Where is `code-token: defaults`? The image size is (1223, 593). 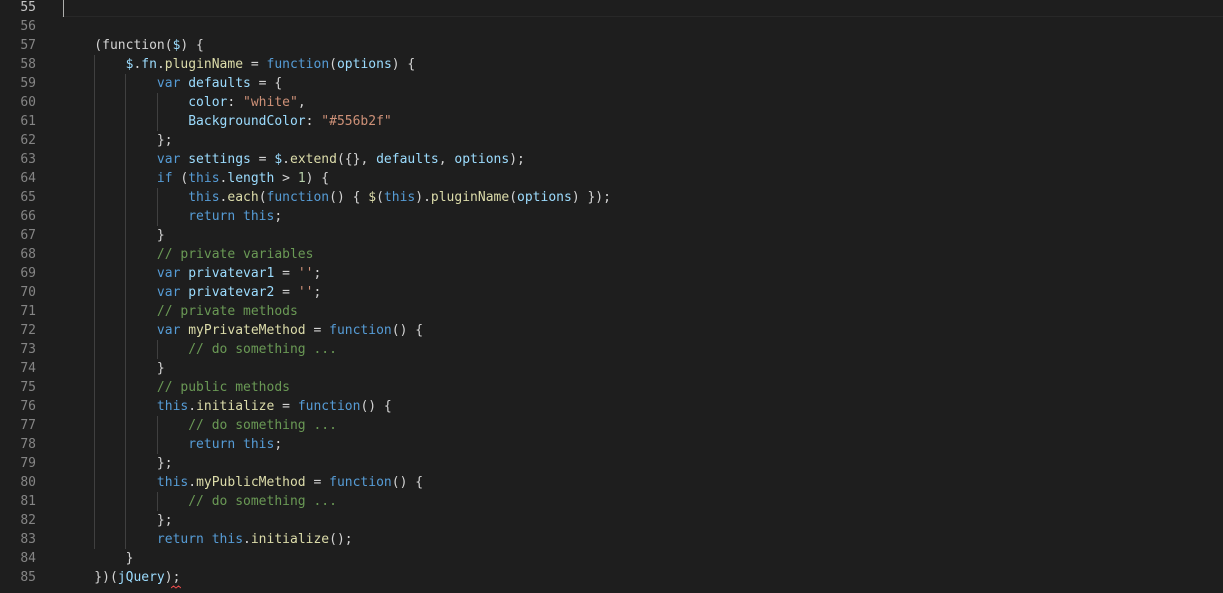 code-token: defaults is located at coordinates (407, 159).